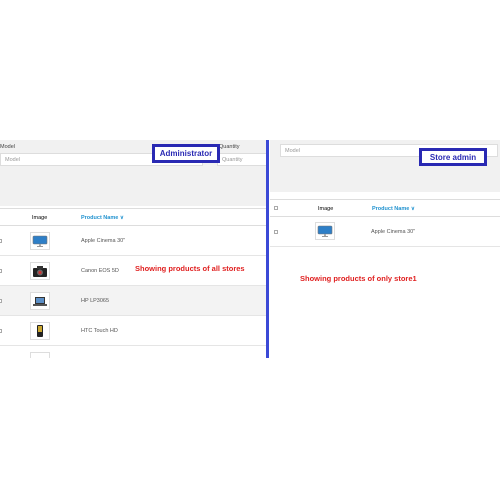 The width and height of the screenshot is (500, 500). What do you see at coordinates (7, 147) in the screenshot?
I see `model-label: Model` at bounding box center [7, 147].